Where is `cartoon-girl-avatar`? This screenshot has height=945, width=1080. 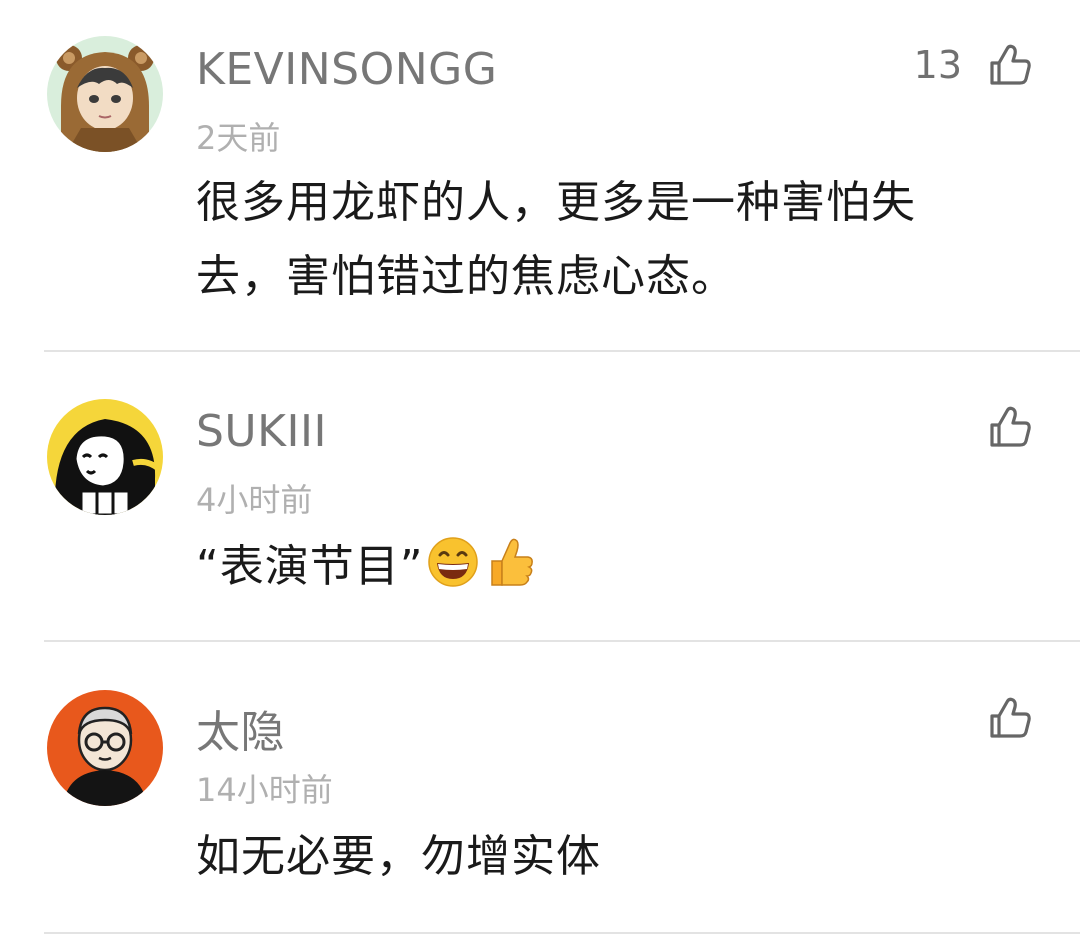
cartoon-girl-avatar is located at coordinates (105, 457).